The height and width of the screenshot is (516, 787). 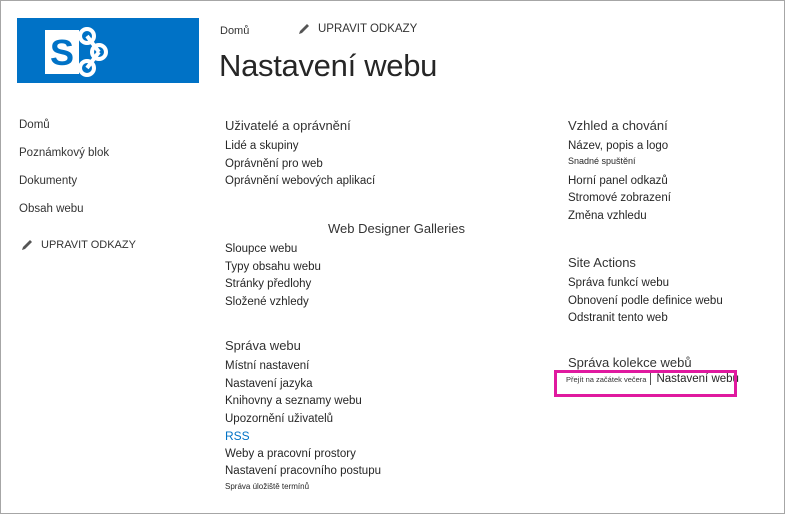 I want to click on link-content-types: Typy obsahu webu, so click(x=345, y=268).